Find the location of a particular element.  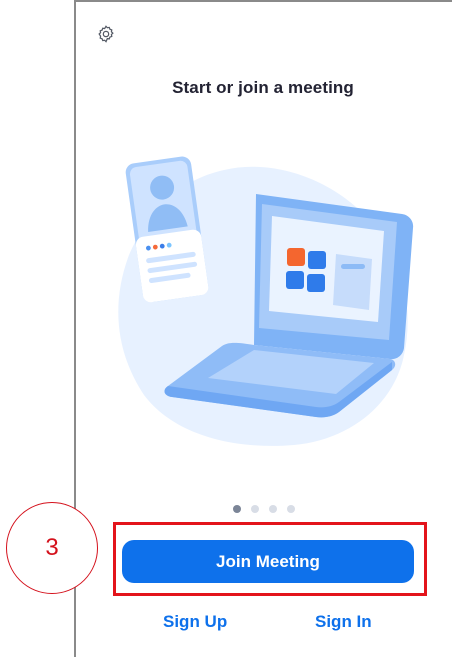

carousel-indicator is located at coordinates (264, 509).